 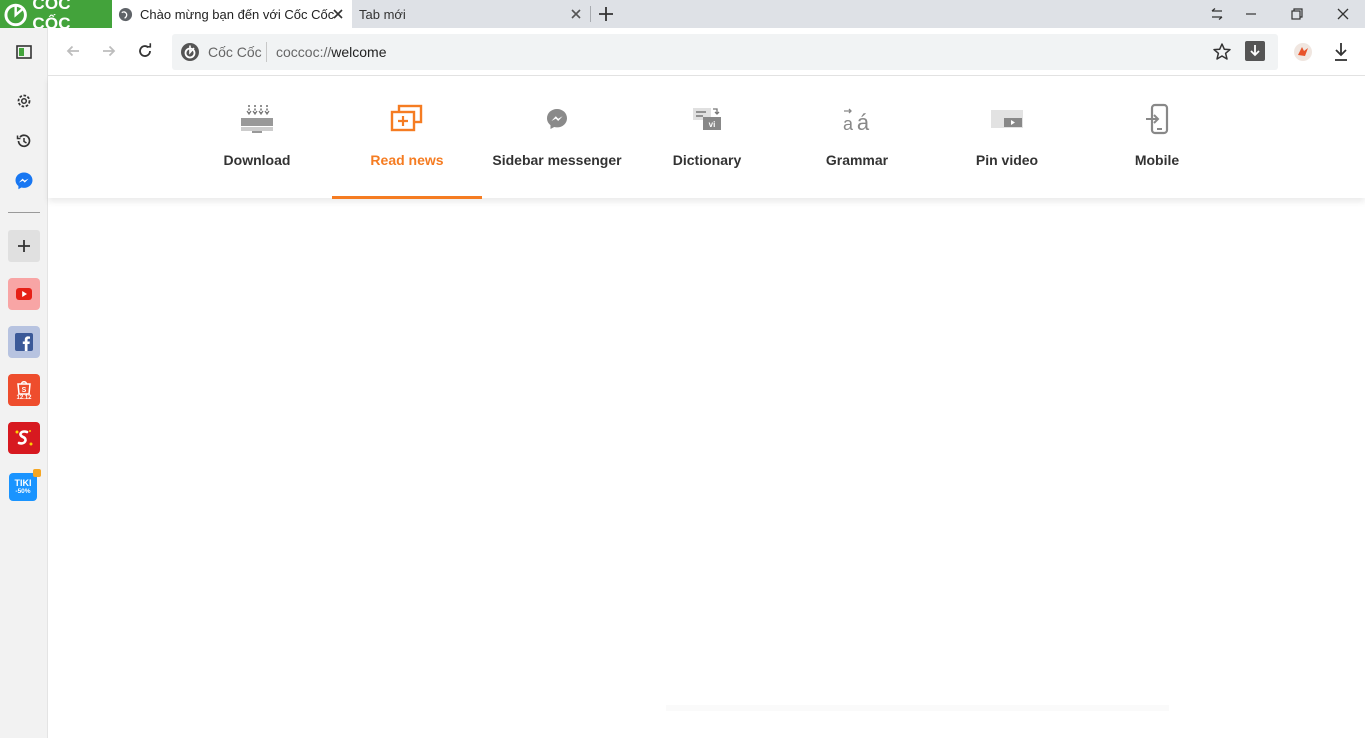 I want to click on back-button, so click(x=73, y=51).